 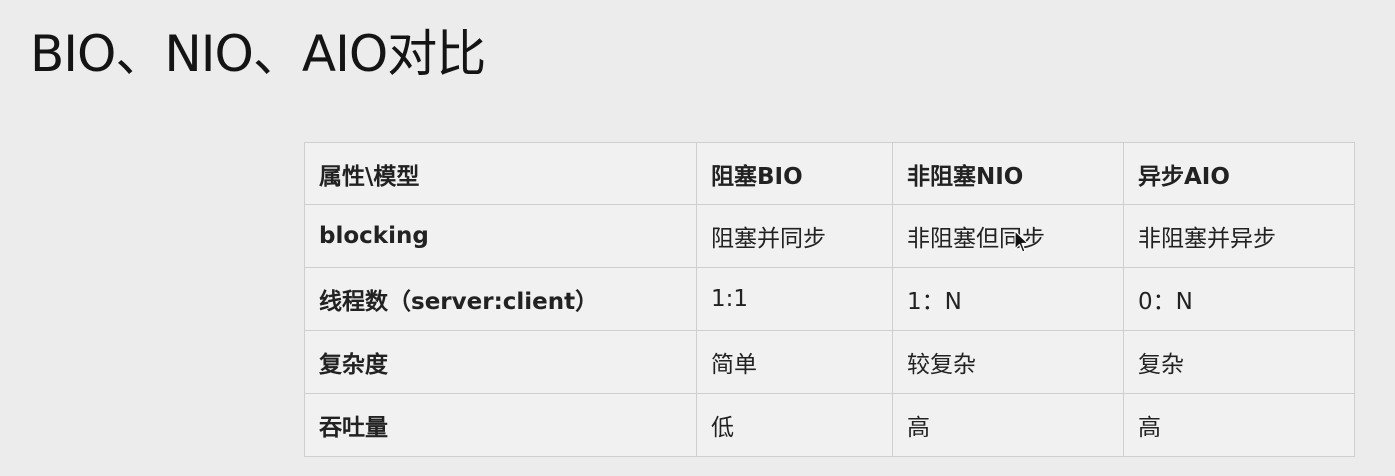 I want to click on row-label-complexity: 复杂度, so click(x=500, y=362).